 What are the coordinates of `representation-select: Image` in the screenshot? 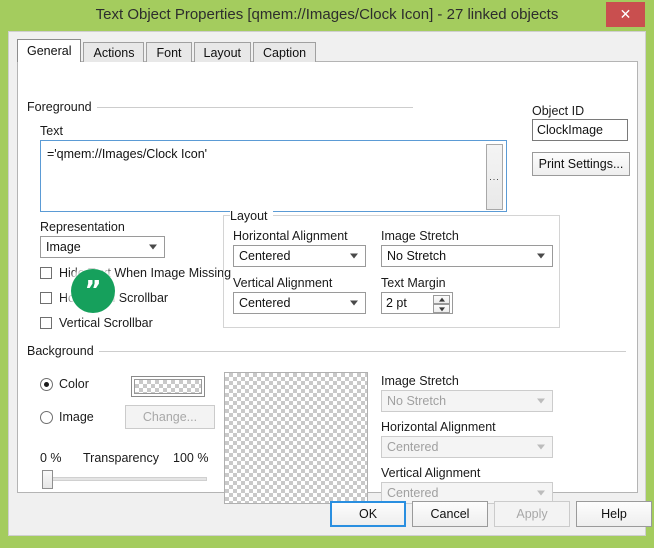 It's located at (102, 247).